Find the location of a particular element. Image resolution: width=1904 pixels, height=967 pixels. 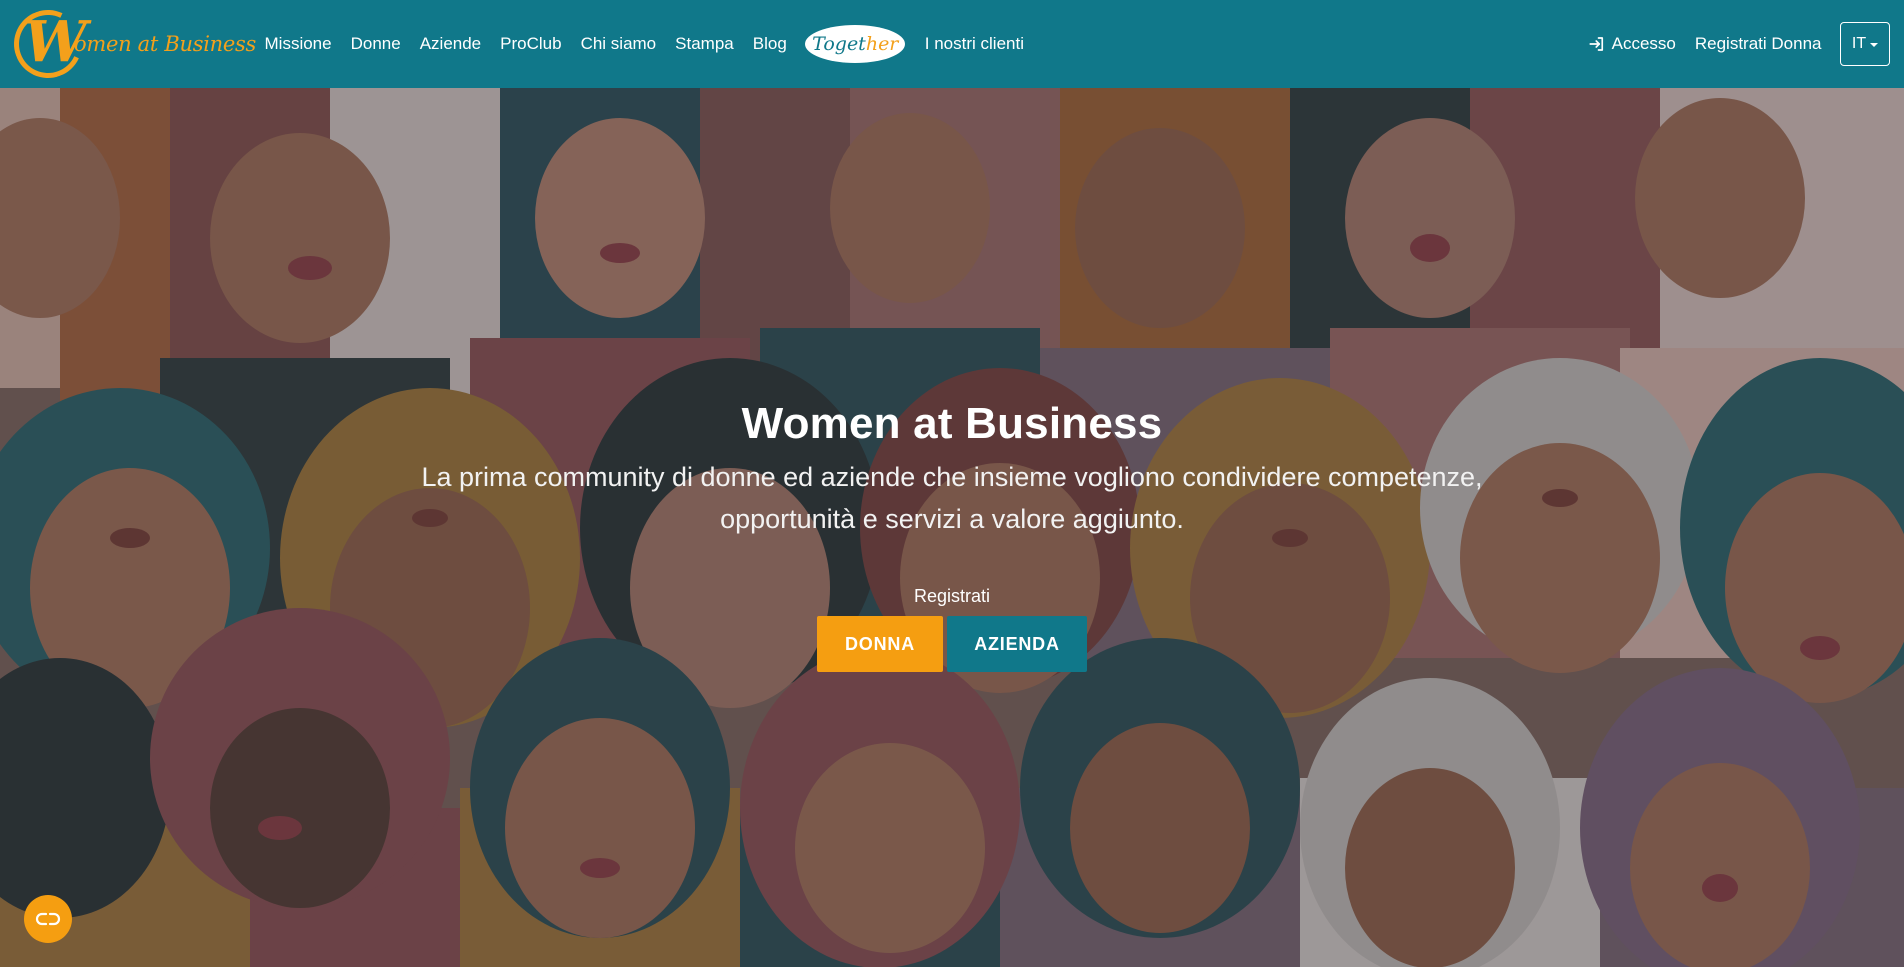

brand-logo: W omen at Business is located at coordinates (130, 44).